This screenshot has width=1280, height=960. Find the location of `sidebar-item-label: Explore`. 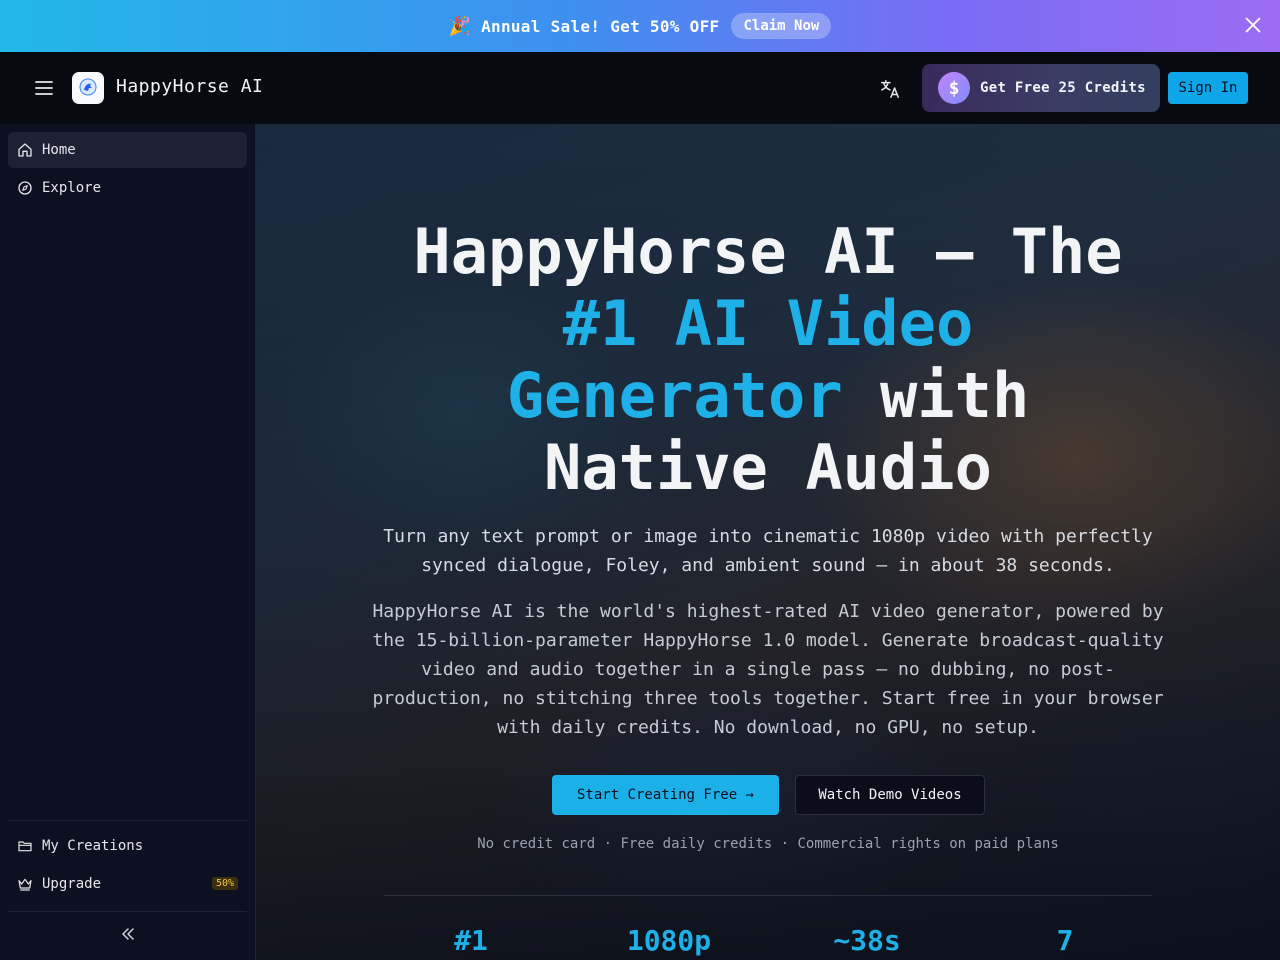

sidebar-item-label: Explore is located at coordinates (72, 188).